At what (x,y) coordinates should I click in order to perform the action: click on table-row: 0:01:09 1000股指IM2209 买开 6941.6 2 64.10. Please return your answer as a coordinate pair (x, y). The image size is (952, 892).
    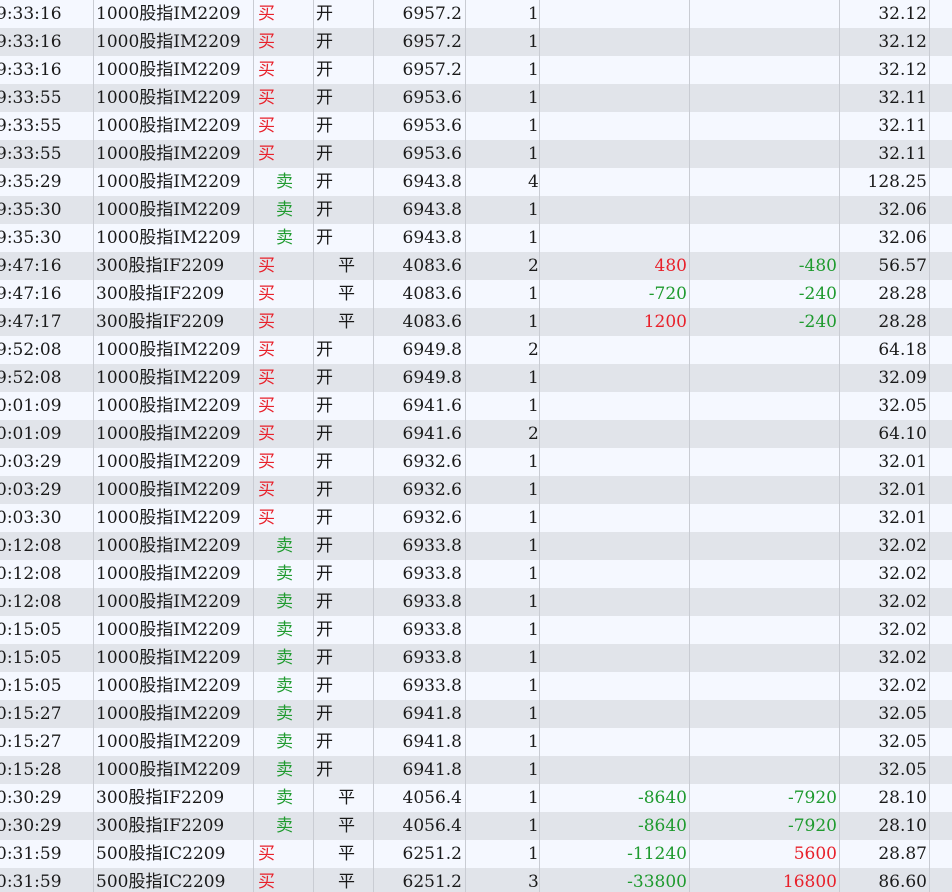
    Looking at the image, I should click on (476, 434).